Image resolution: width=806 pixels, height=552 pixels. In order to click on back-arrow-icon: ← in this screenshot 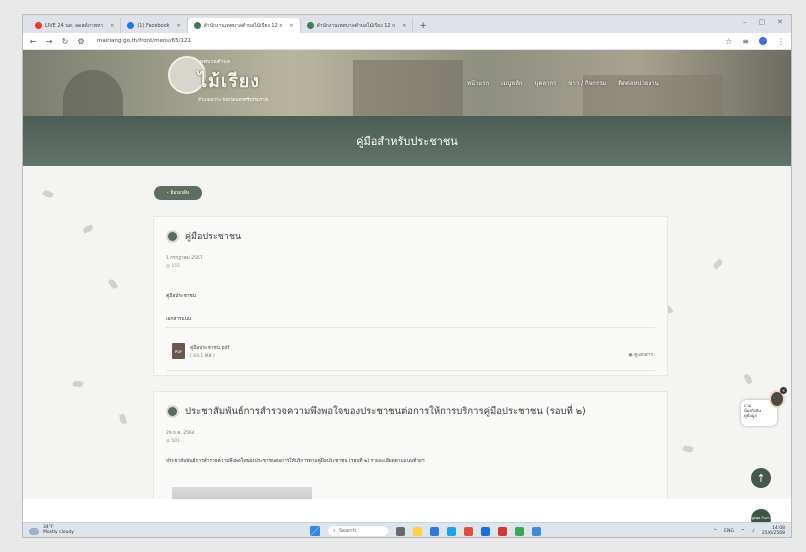, I will do `click(33, 41)`.